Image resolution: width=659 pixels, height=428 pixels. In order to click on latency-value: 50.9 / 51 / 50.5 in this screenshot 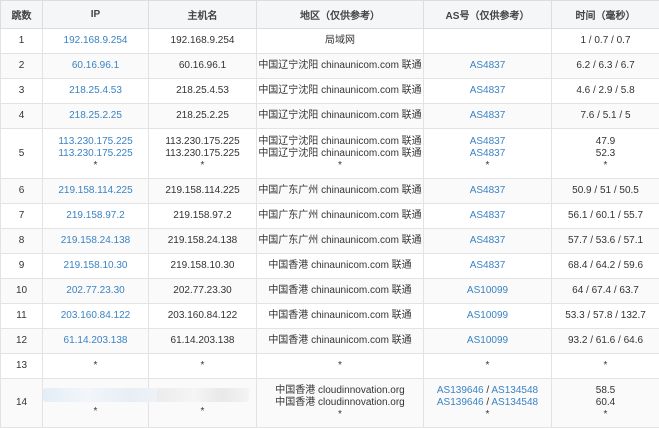, I will do `click(605, 191)`.